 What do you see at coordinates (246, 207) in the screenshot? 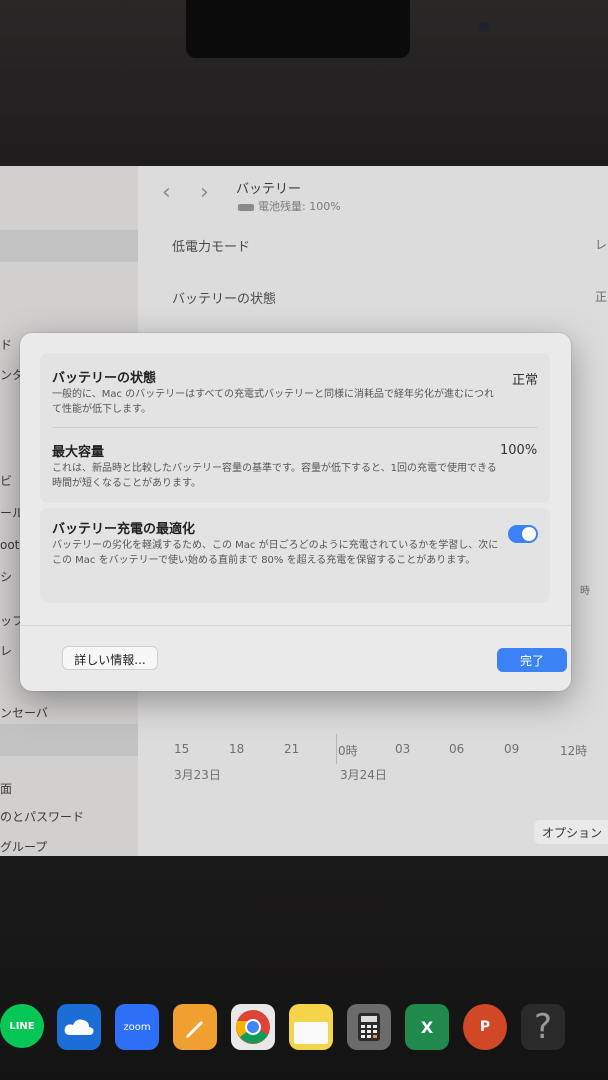
I see `battery-icon` at bounding box center [246, 207].